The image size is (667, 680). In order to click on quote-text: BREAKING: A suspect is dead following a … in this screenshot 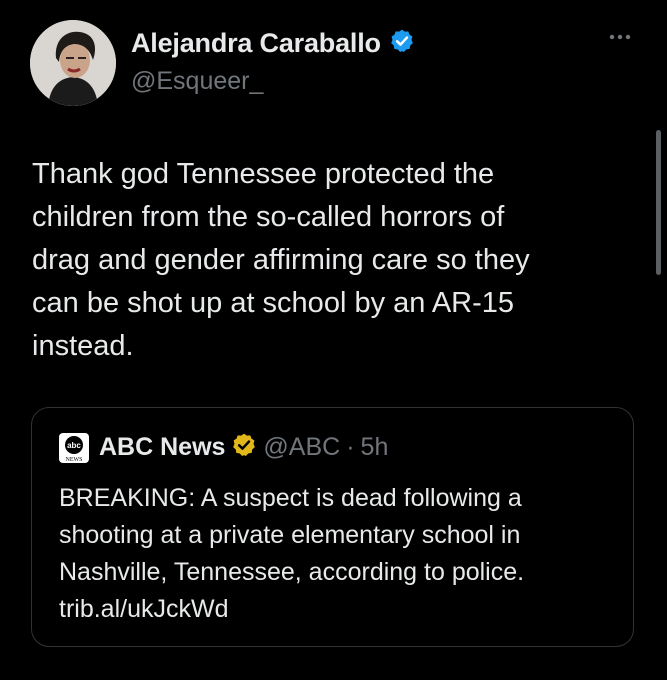, I will do `click(292, 553)`.